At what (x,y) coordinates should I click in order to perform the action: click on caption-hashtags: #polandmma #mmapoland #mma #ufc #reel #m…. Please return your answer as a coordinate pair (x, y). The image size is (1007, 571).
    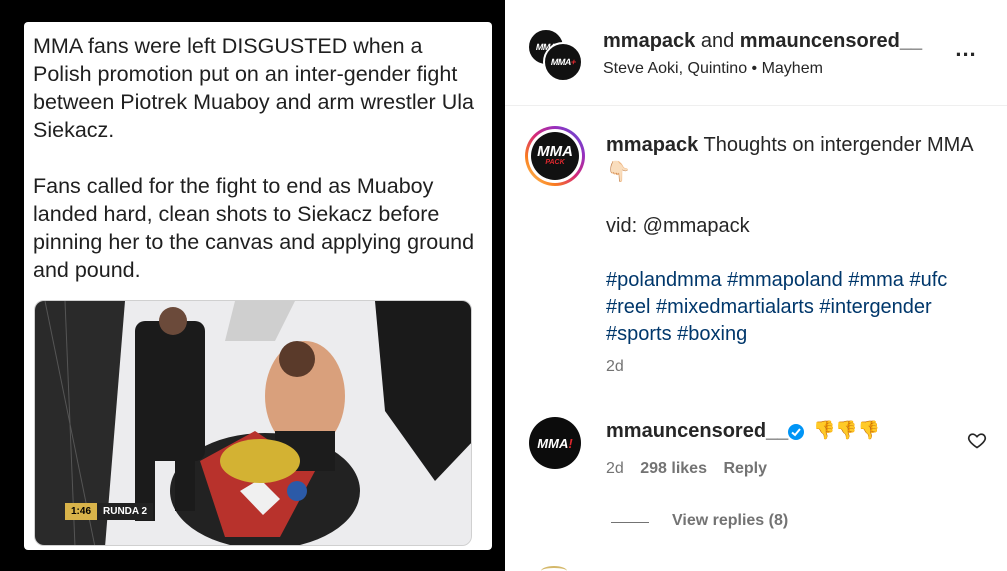
    Looking at the image, I should click on (796, 307).